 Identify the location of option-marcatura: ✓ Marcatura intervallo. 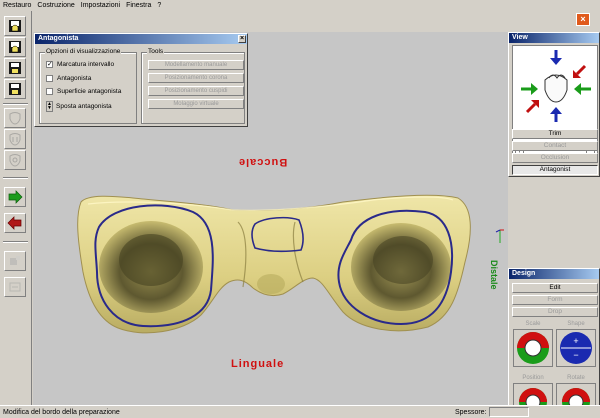
(80, 64).